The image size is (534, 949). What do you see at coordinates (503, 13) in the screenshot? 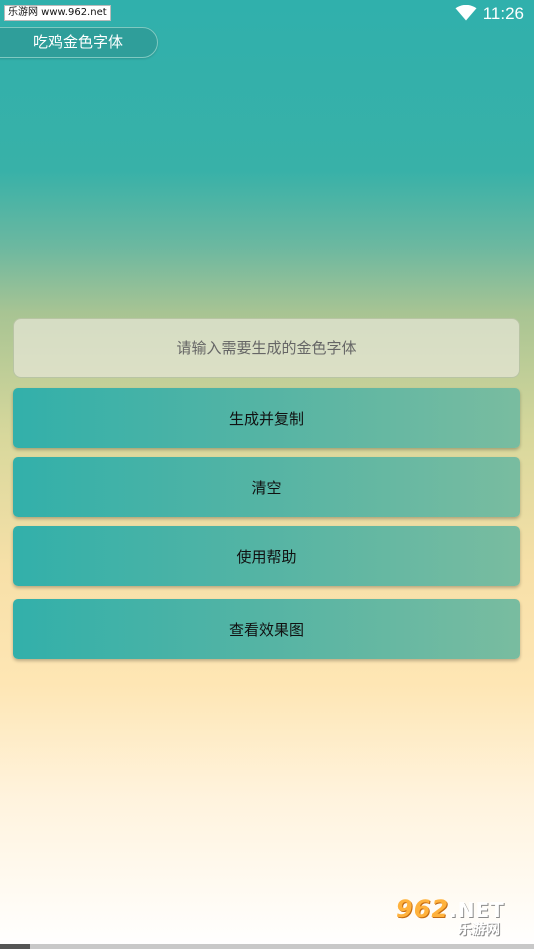
I see `status-time: 11:26` at bounding box center [503, 13].